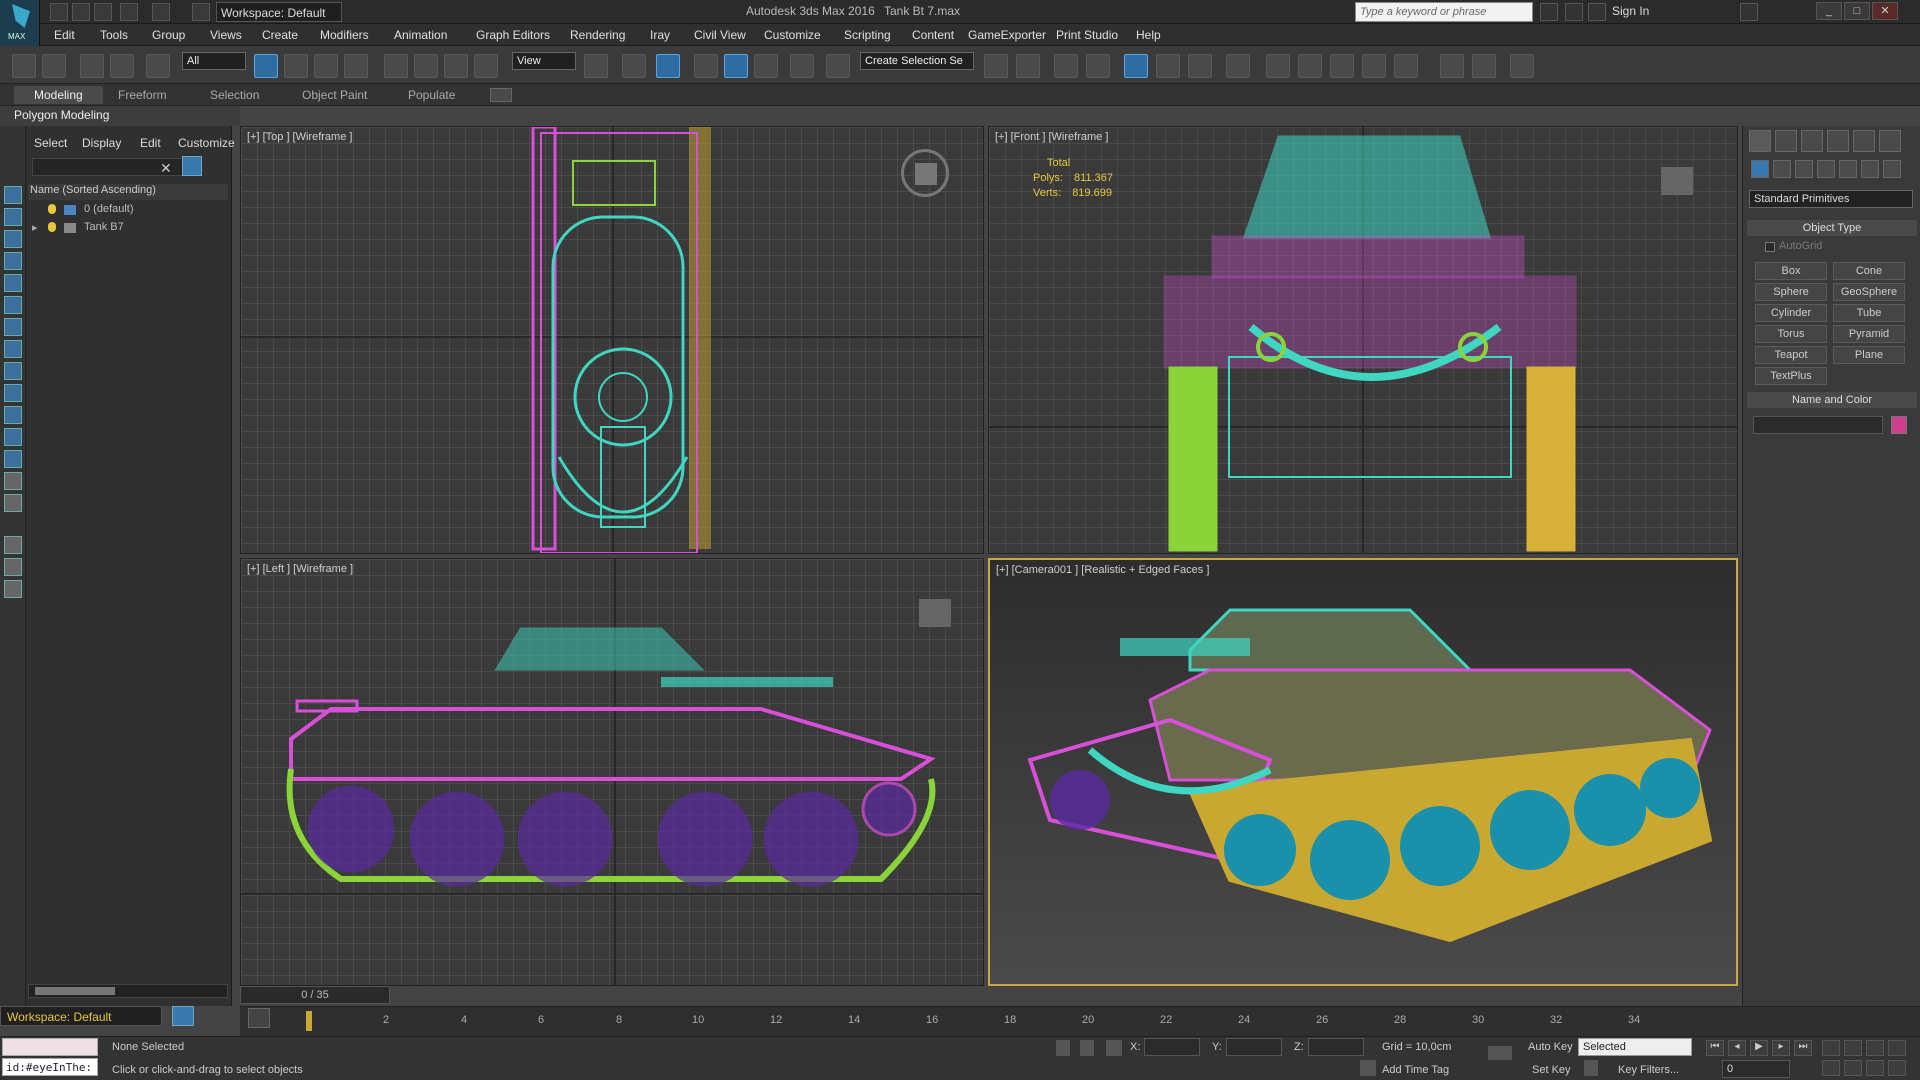 This screenshot has width=1920, height=1080. Describe the element at coordinates (266, 66) in the screenshot. I see `select-object-icon` at that location.